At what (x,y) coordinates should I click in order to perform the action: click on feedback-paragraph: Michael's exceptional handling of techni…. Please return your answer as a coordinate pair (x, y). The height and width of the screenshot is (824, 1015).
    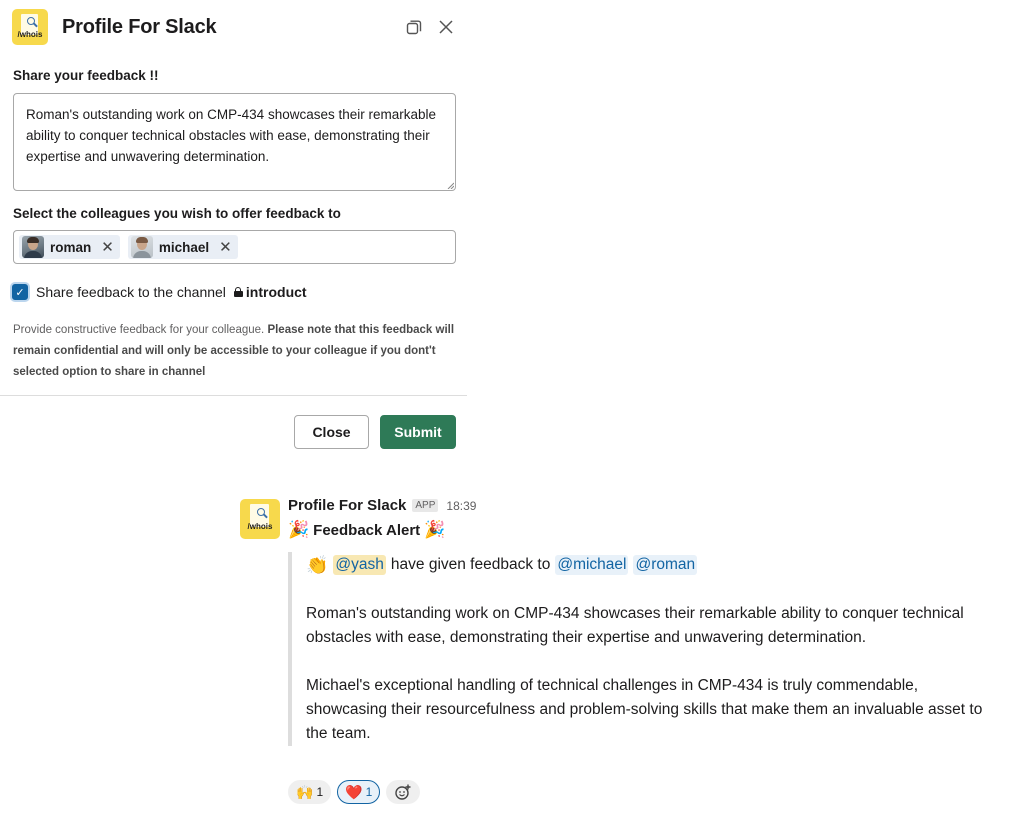
    Looking at the image, I should click on (644, 709).